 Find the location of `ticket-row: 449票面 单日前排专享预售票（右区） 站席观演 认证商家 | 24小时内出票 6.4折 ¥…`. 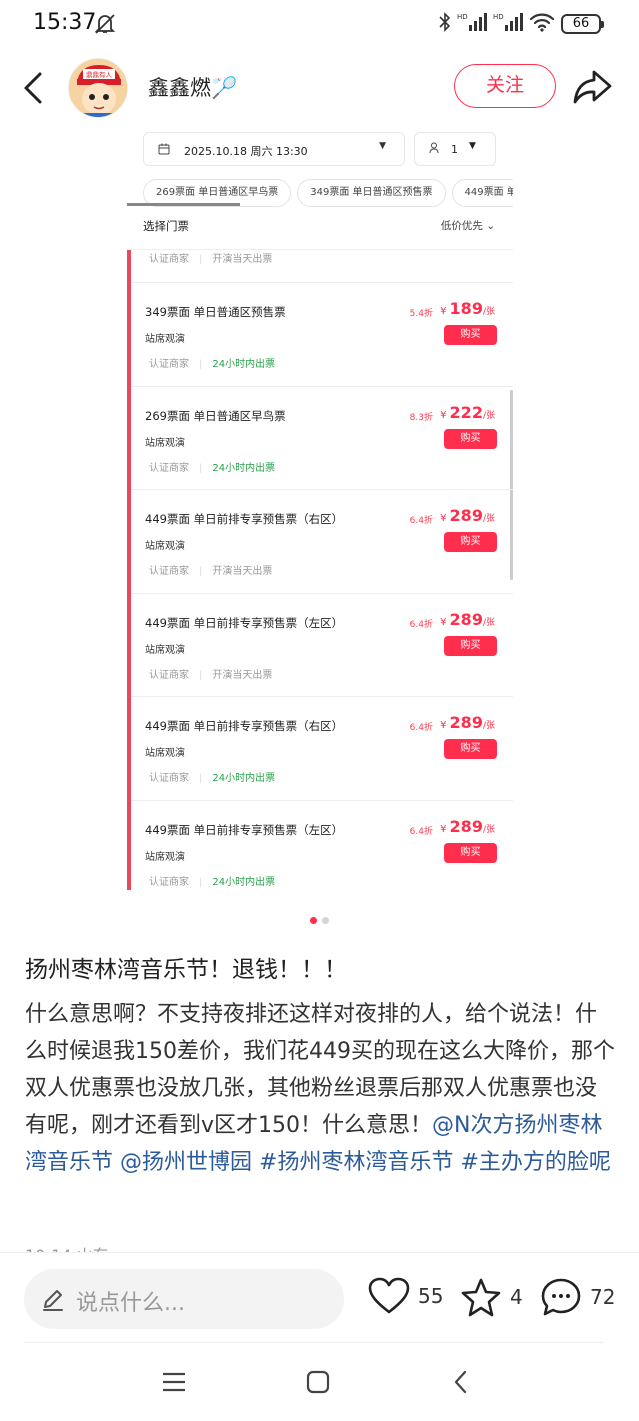

ticket-row: 449票面 单日前排专享预售票（右区） 站席观演 认证商家 | 24小时内出票 6.4折 ¥… is located at coordinates (322, 748).